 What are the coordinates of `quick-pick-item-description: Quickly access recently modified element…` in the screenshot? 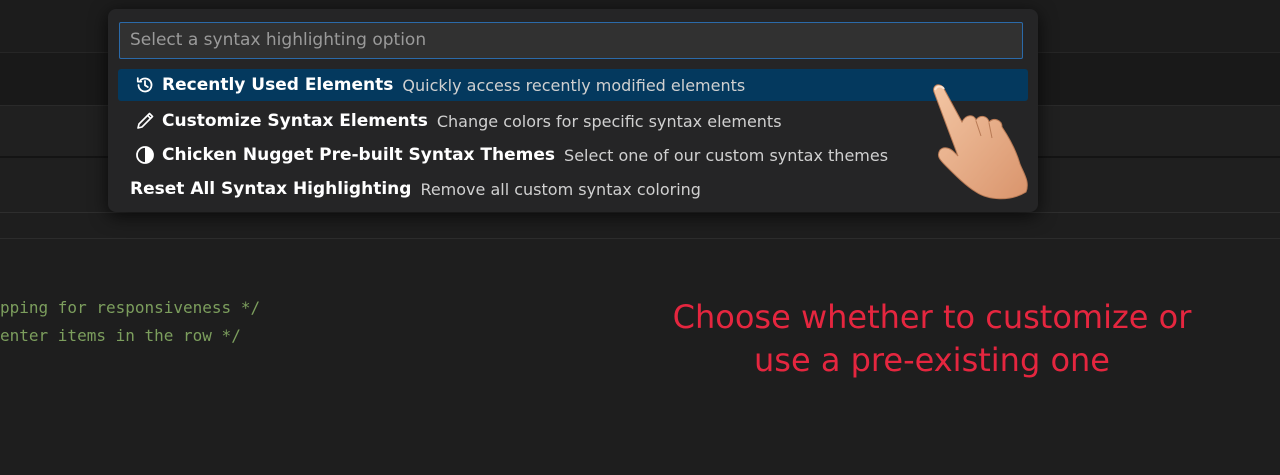 It's located at (574, 85).